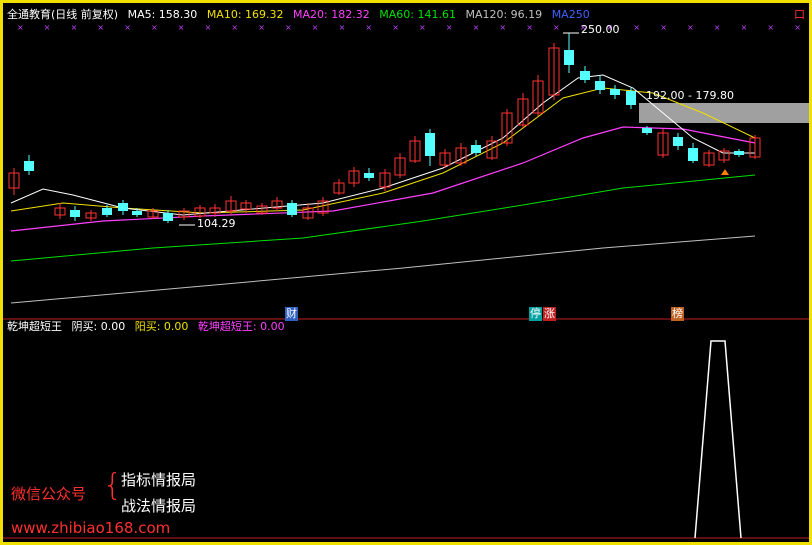  What do you see at coordinates (677, 314) in the screenshot?
I see `rank-marker: 榜` at bounding box center [677, 314].